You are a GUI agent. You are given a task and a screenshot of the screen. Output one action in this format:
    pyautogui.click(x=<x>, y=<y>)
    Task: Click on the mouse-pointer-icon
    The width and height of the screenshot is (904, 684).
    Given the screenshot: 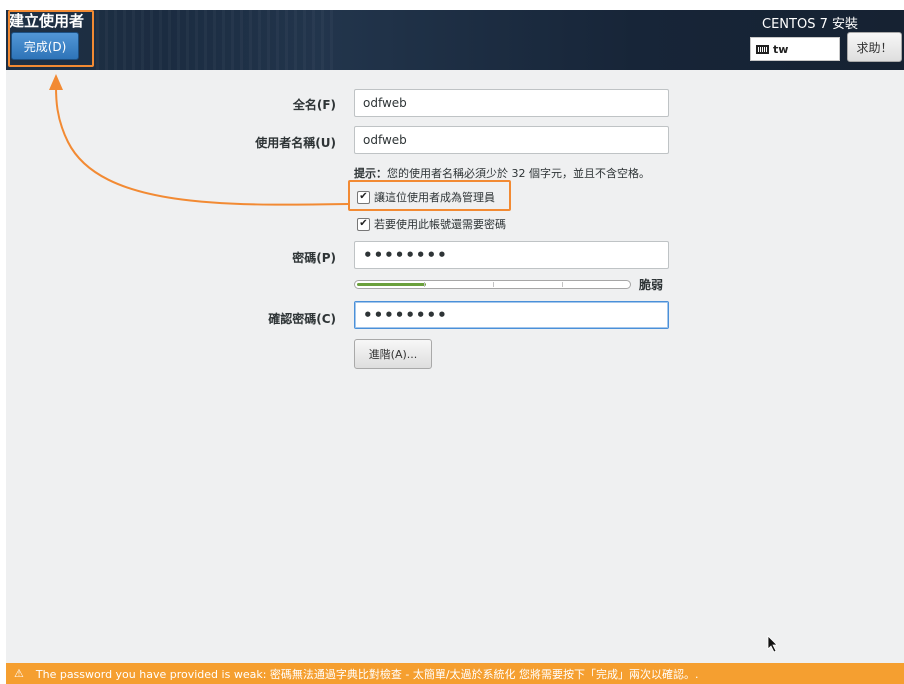 What is the action you would take?
    pyautogui.click(x=772, y=644)
    